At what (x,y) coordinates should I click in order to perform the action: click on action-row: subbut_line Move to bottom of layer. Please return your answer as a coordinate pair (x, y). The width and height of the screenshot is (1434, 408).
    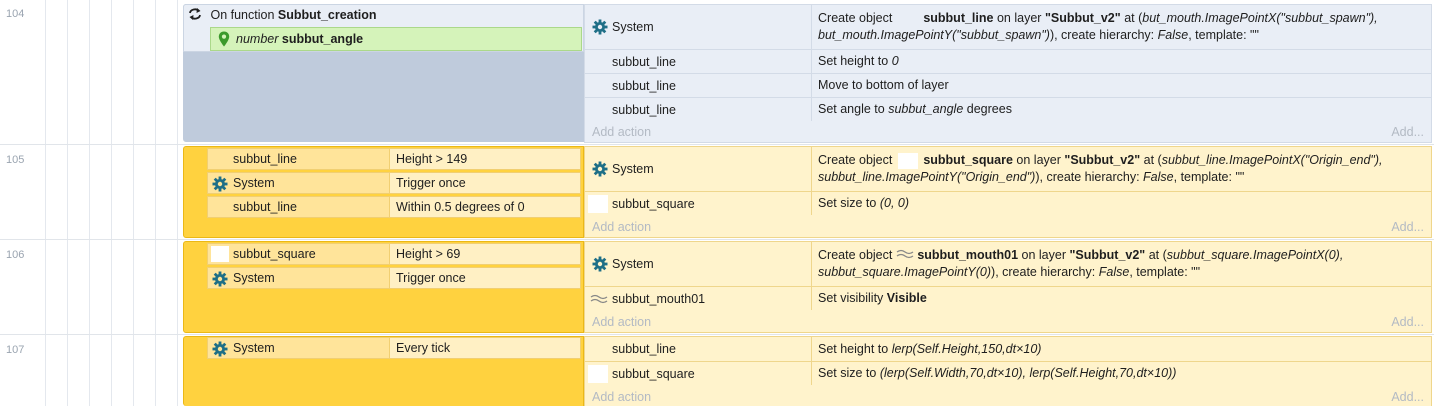
    Looking at the image, I should click on (1008, 85).